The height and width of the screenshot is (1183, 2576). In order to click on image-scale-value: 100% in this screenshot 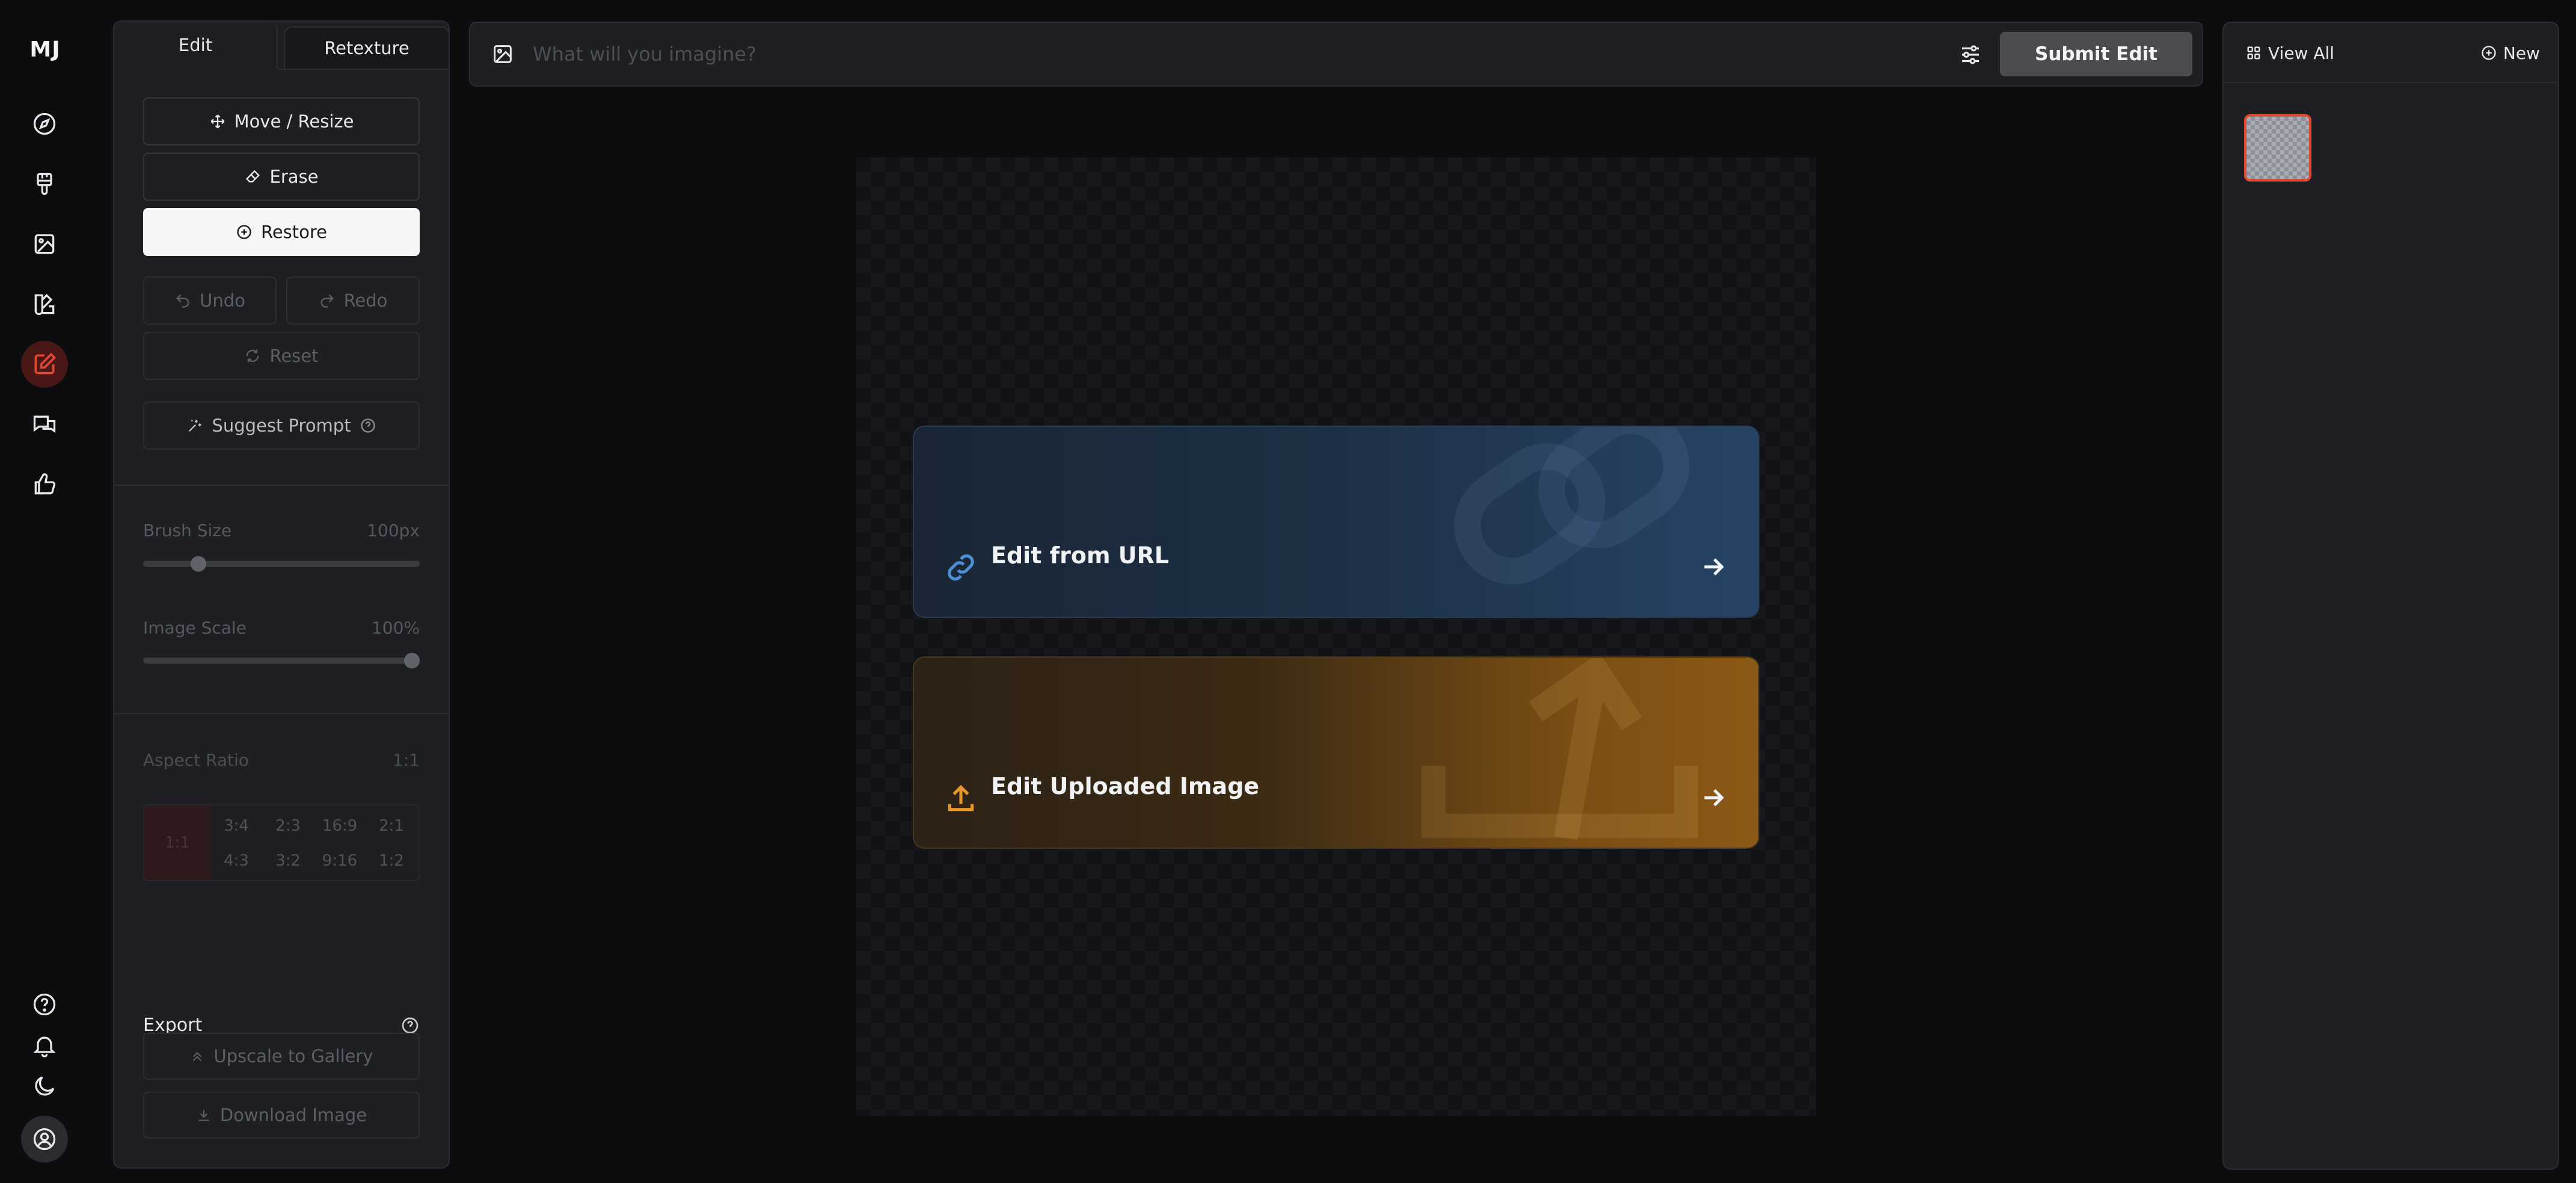, I will do `click(396, 628)`.